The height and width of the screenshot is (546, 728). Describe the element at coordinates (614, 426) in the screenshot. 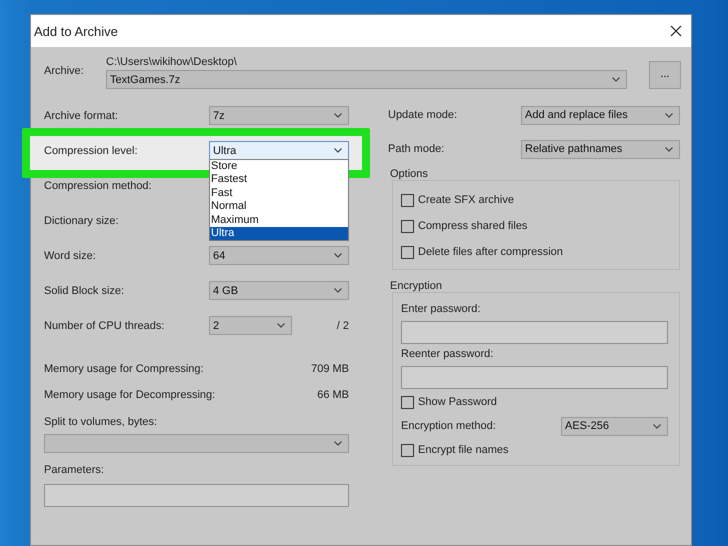

I see `dropdown: AES-256` at that location.